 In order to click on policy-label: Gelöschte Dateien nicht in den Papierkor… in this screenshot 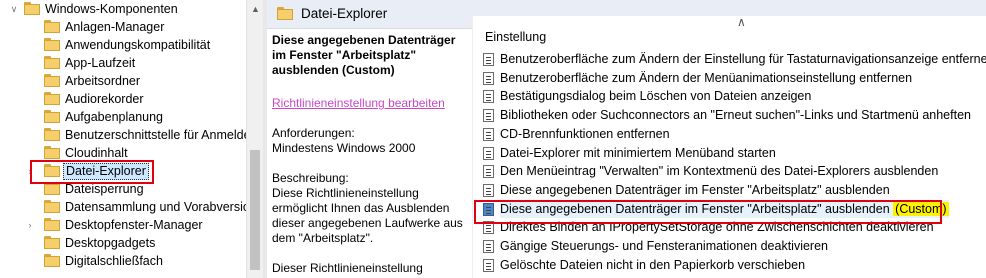, I will do `click(652, 265)`.